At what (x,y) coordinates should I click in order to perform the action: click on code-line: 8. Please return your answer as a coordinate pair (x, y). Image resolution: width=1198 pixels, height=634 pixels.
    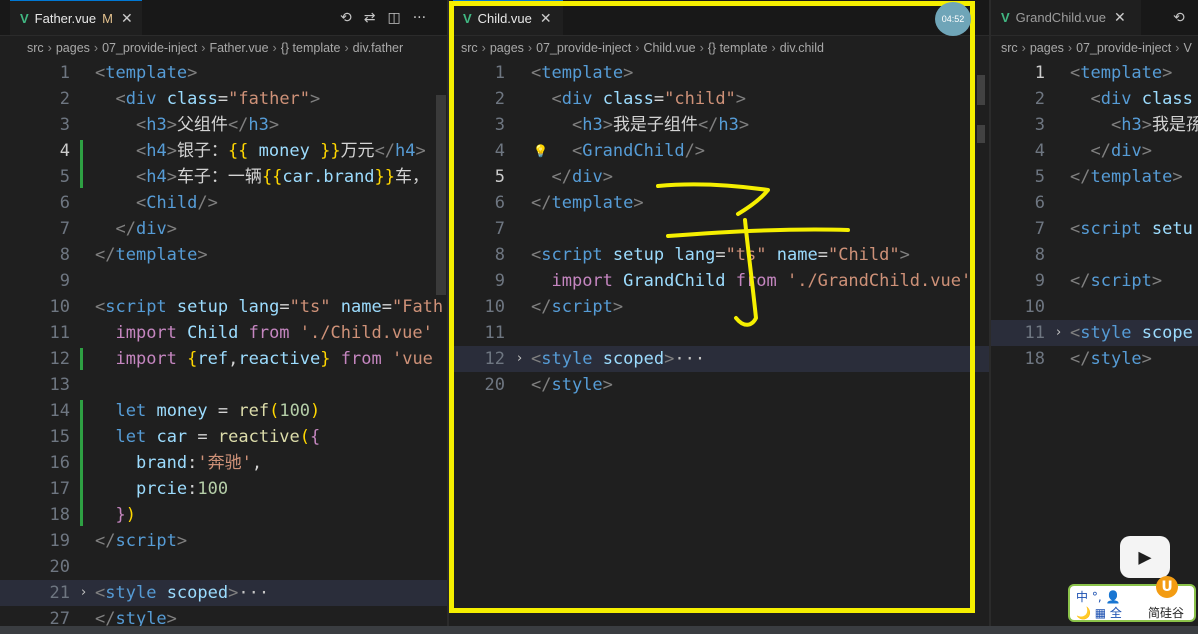
    Looking at the image, I should click on (1094, 255).